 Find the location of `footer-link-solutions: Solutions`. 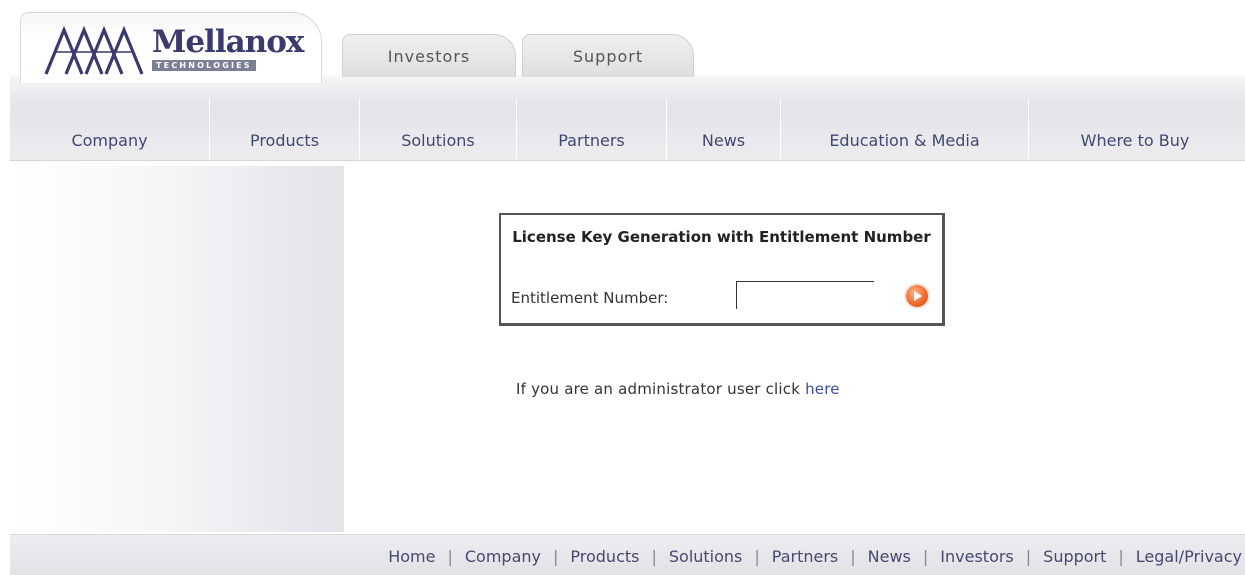

footer-link-solutions: Solutions is located at coordinates (706, 556).